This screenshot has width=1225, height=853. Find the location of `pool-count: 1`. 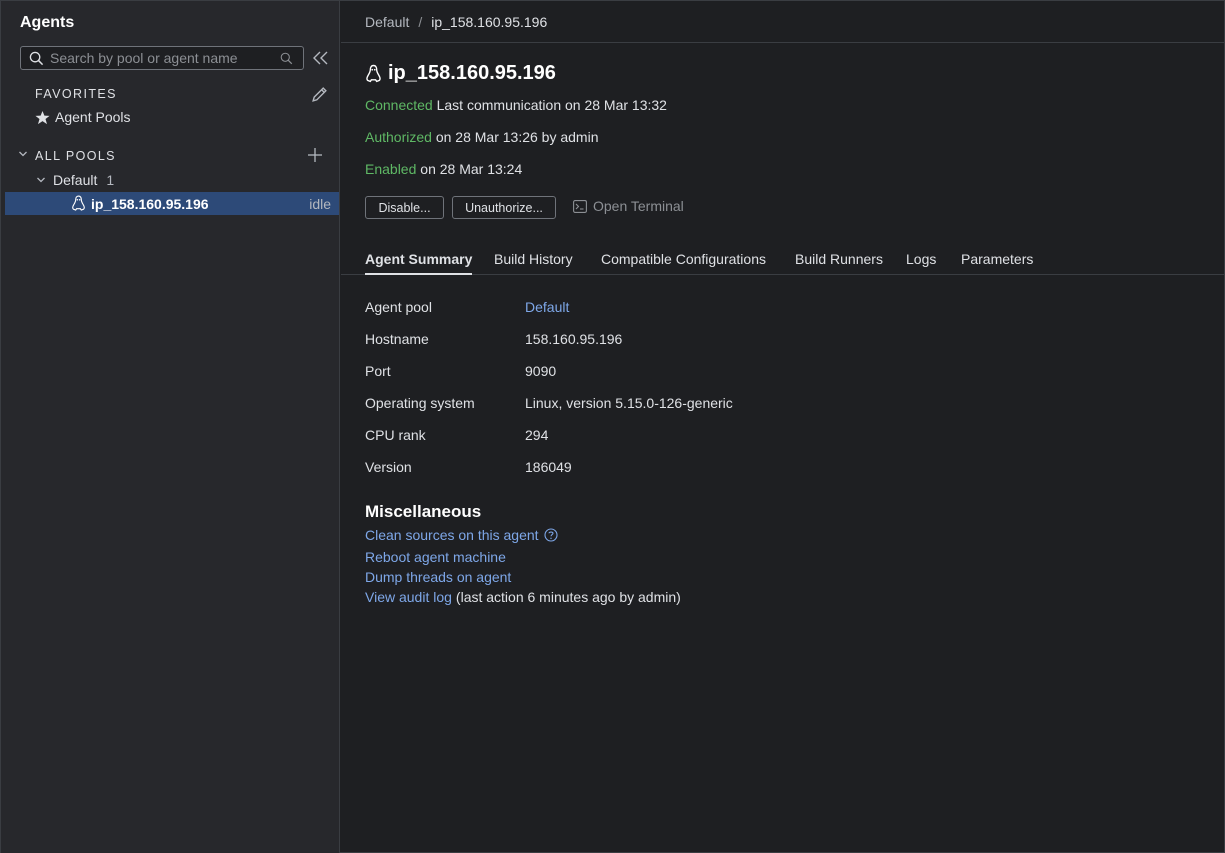

pool-count: 1 is located at coordinates (110, 180).